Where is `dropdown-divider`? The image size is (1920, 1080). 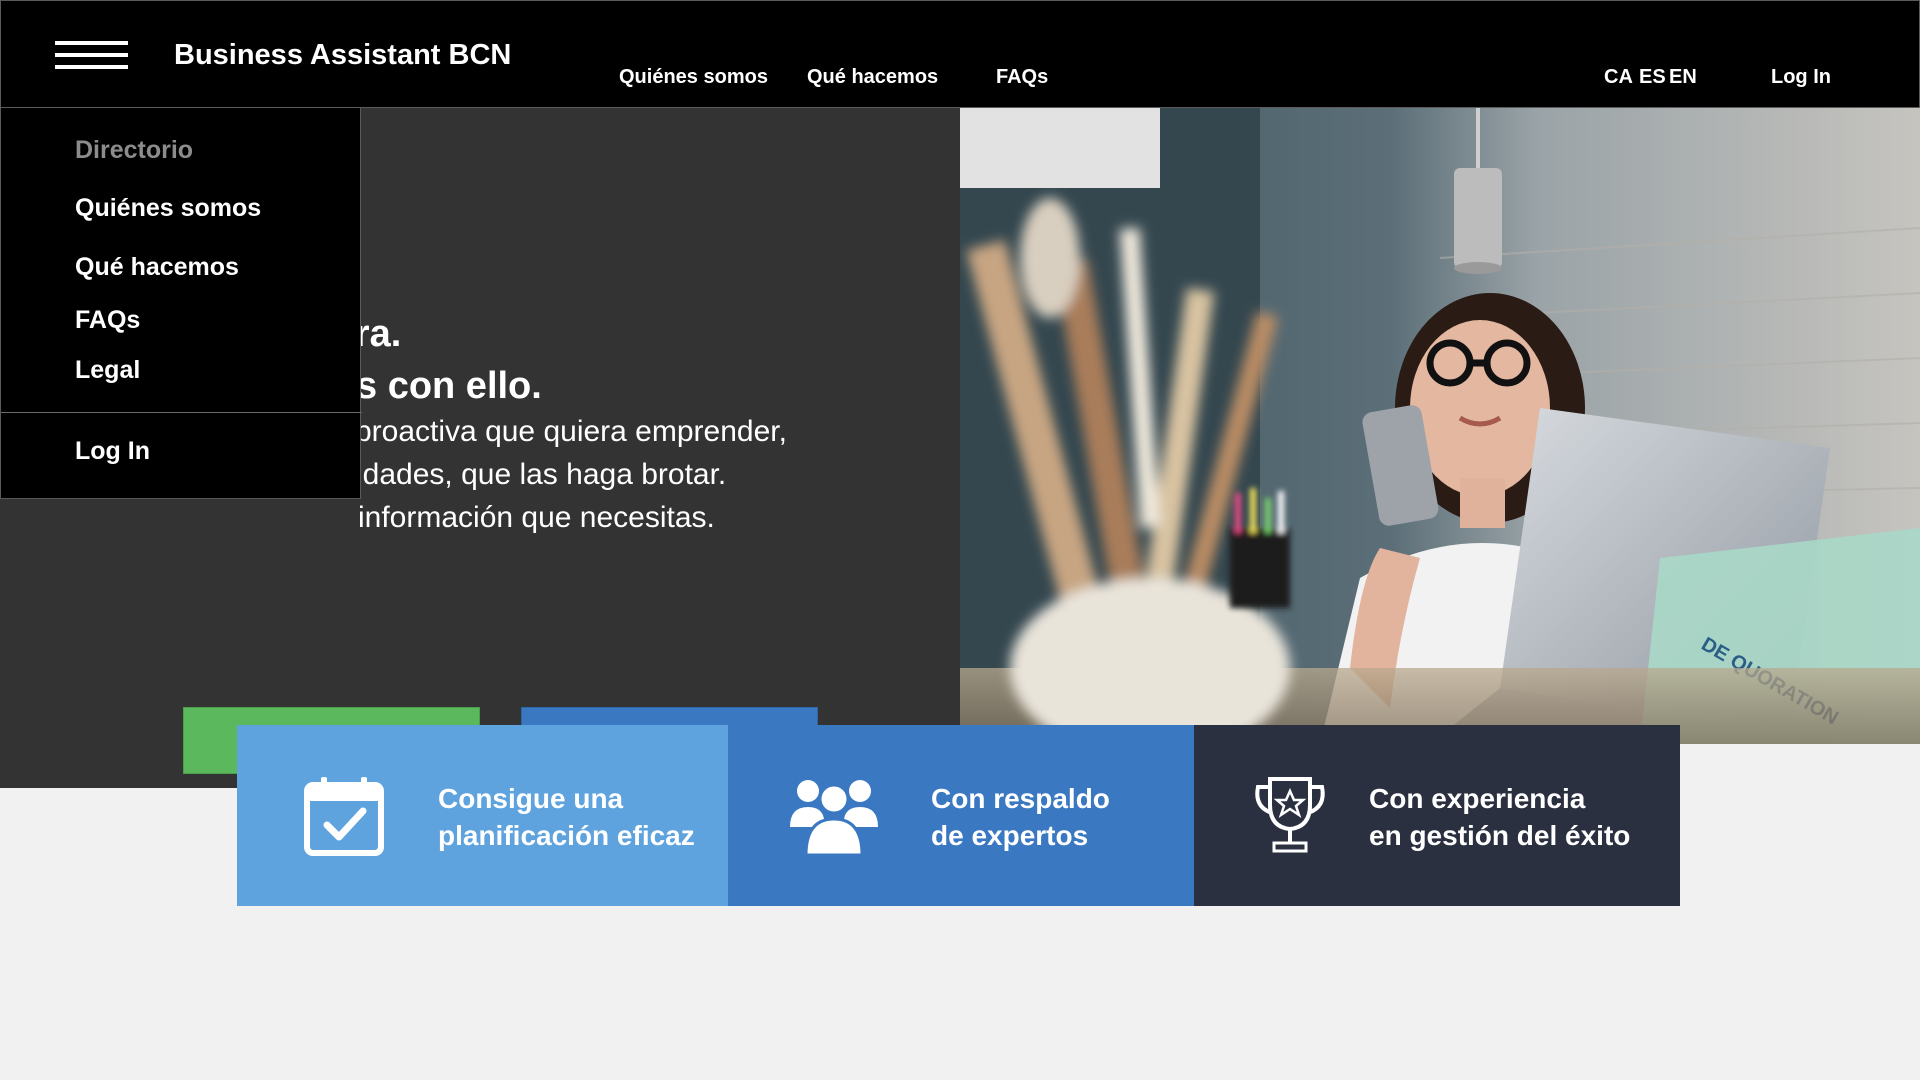
dropdown-divider is located at coordinates (181, 412).